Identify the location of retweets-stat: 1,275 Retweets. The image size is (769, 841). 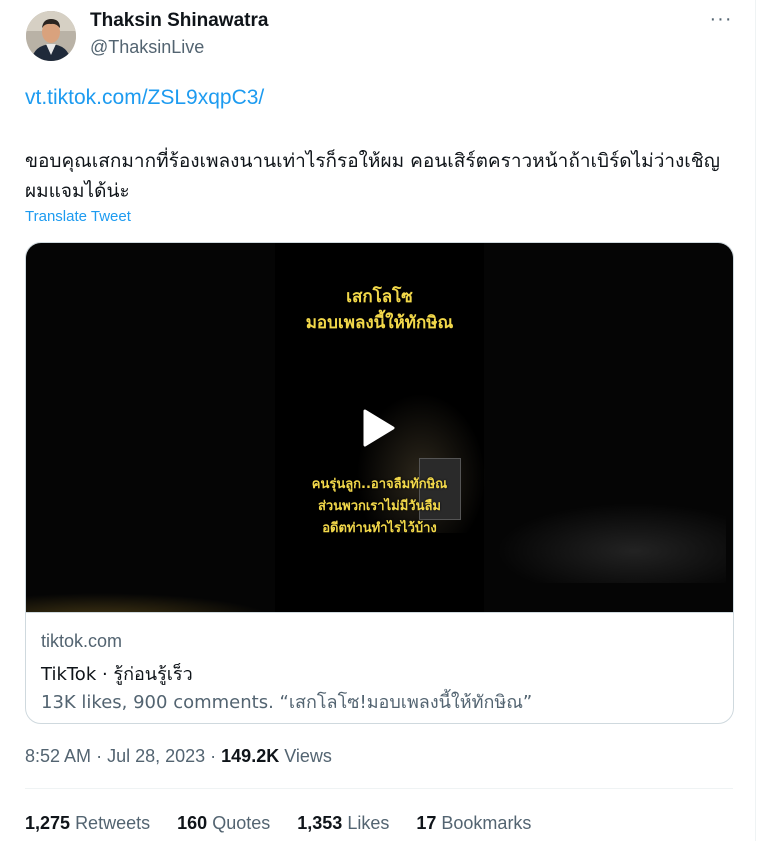
(87, 823).